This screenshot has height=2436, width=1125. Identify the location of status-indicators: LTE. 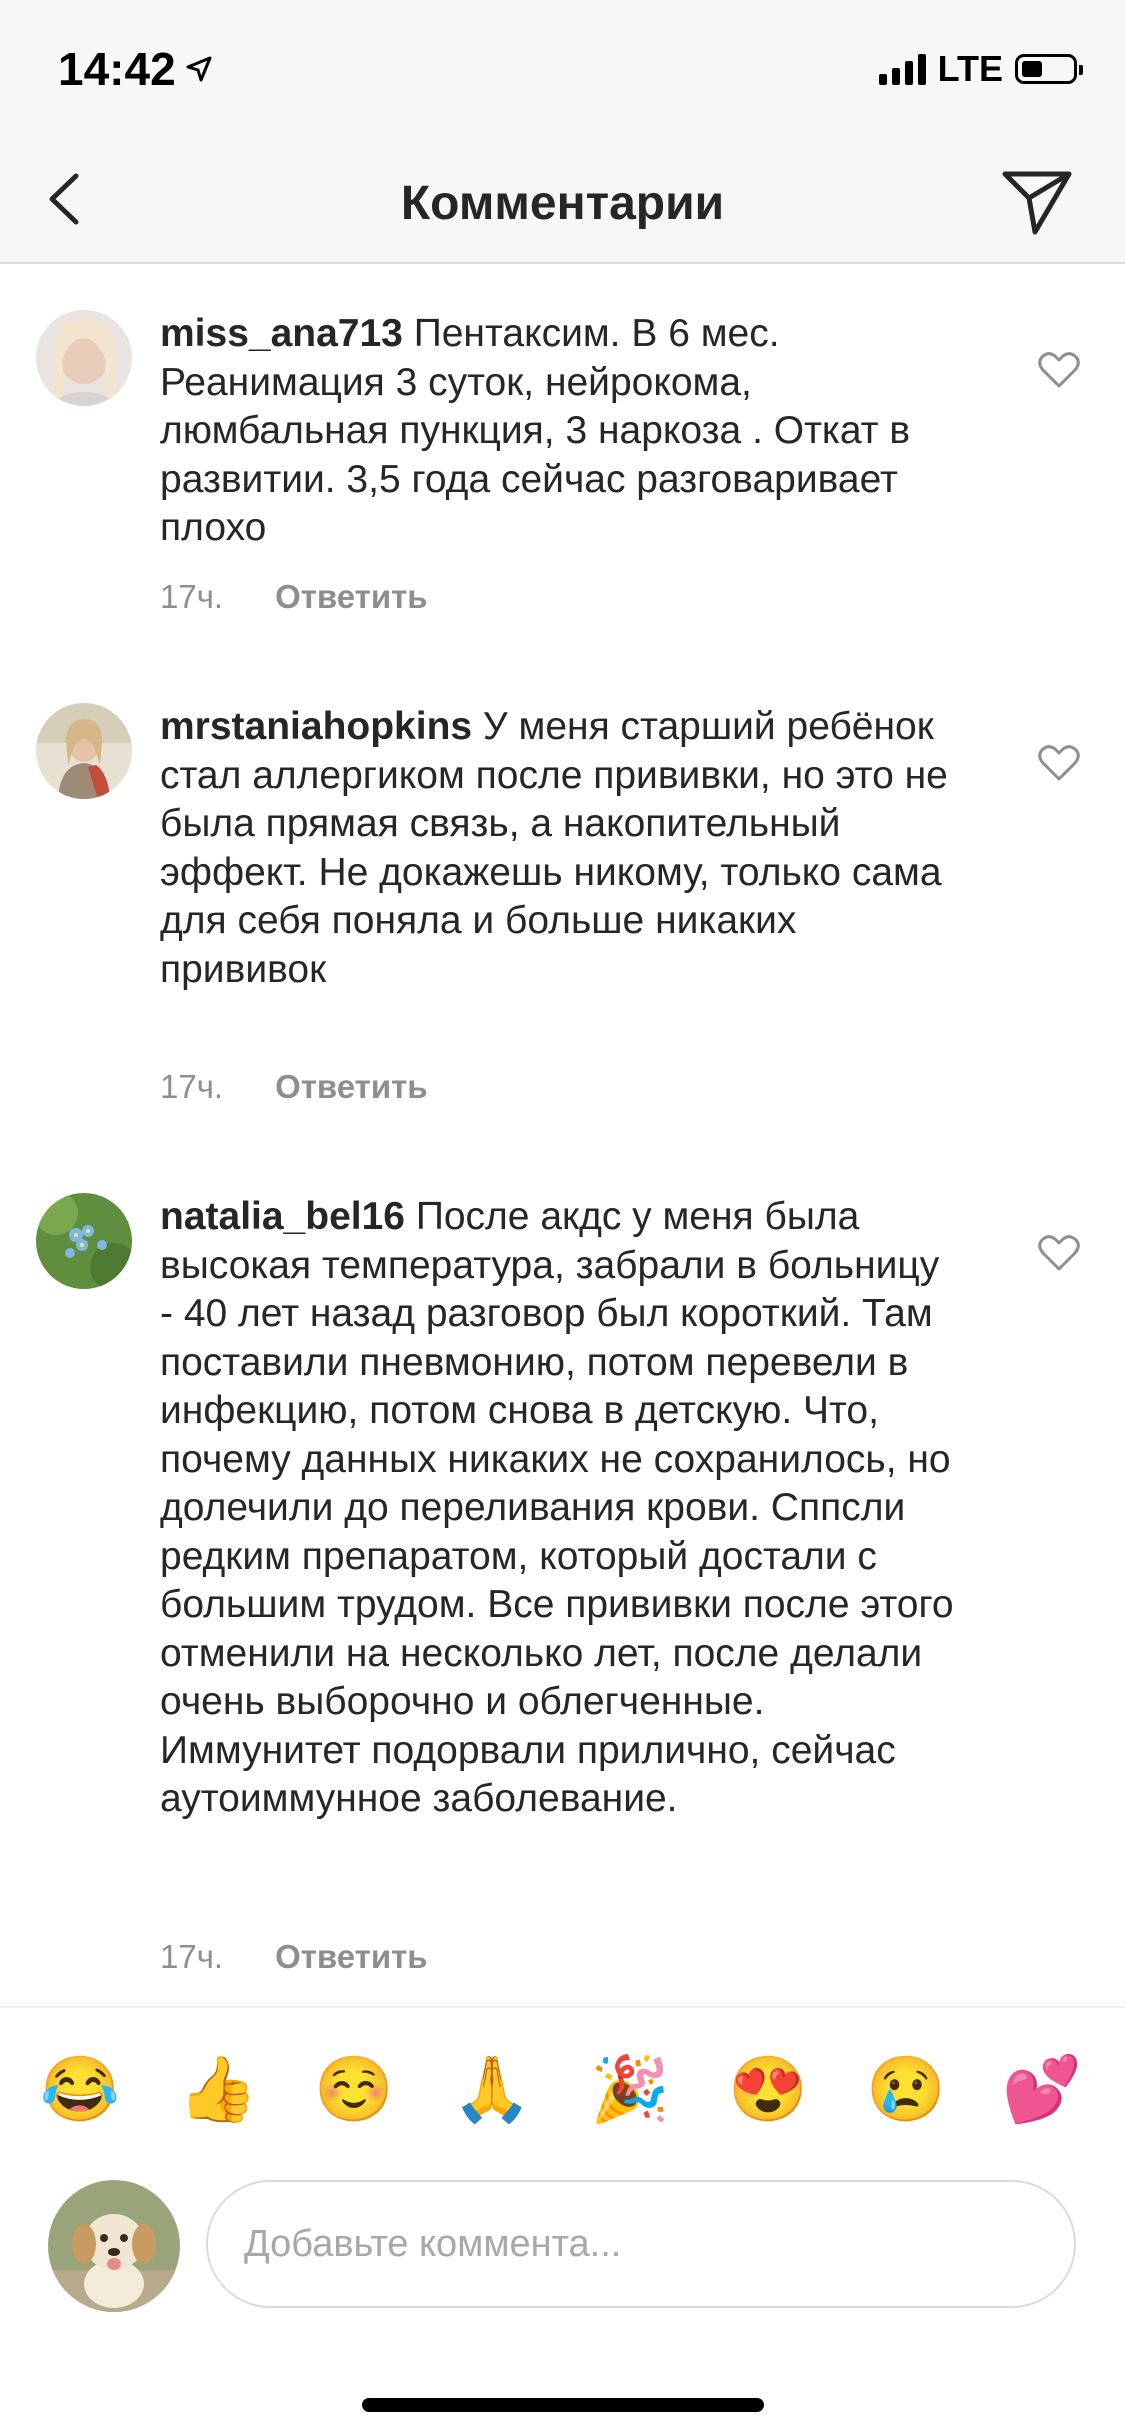
(980, 69).